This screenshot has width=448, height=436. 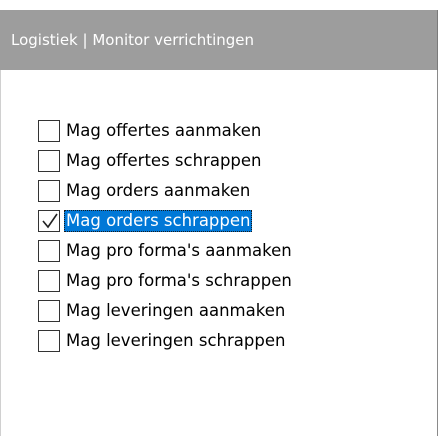 What do you see at coordinates (133, 40) in the screenshot?
I see `panel-title: Logistiek | Monitor verrichtingen` at bounding box center [133, 40].